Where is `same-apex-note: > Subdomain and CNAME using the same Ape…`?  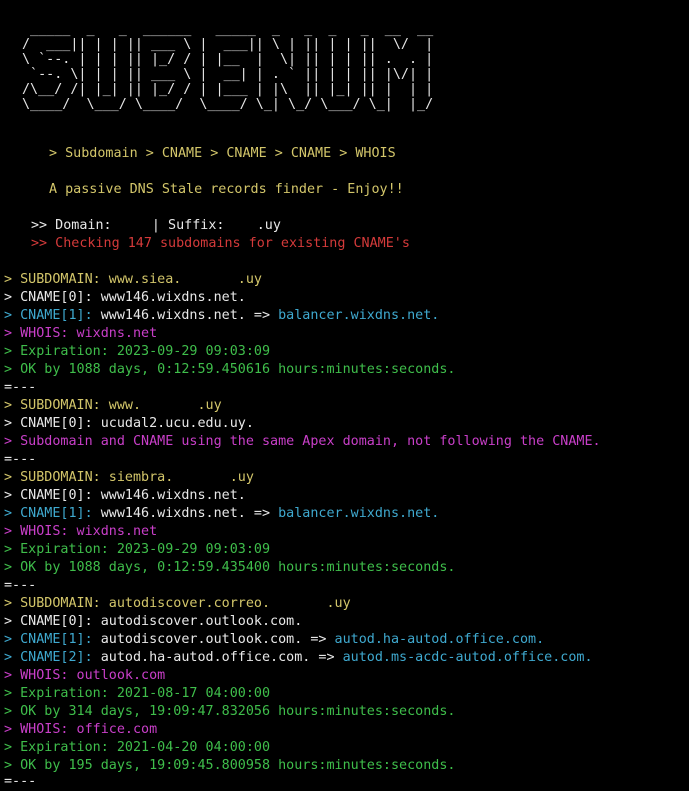
same-apex-note: > Subdomain and CNAME using the same Ape… is located at coordinates (302, 441).